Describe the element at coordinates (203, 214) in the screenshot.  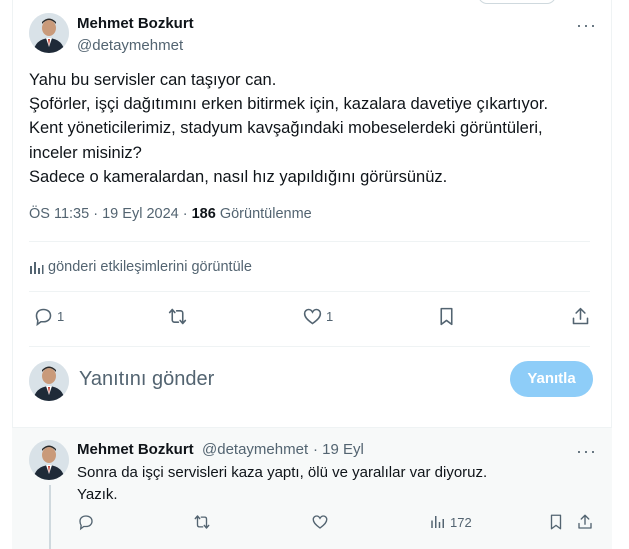
I see `views-count: 186` at that location.